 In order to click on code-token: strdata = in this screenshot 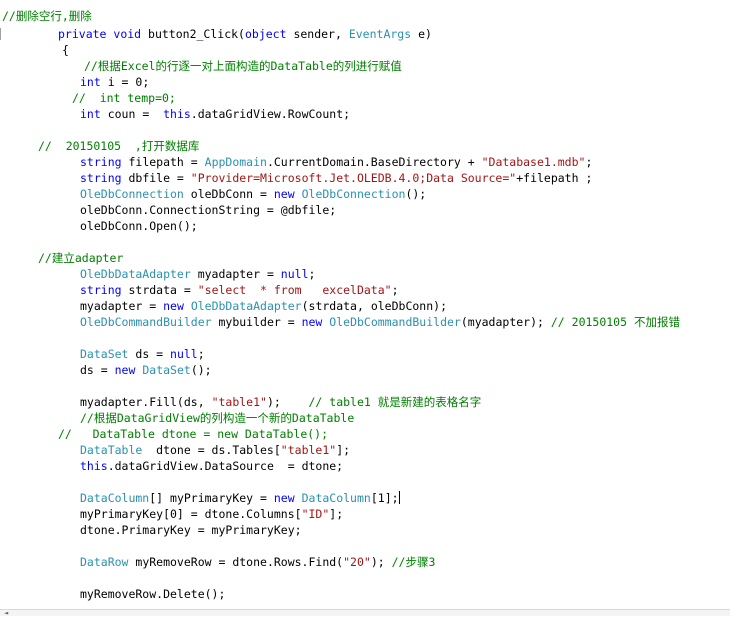, I will do `click(159, 290)`.